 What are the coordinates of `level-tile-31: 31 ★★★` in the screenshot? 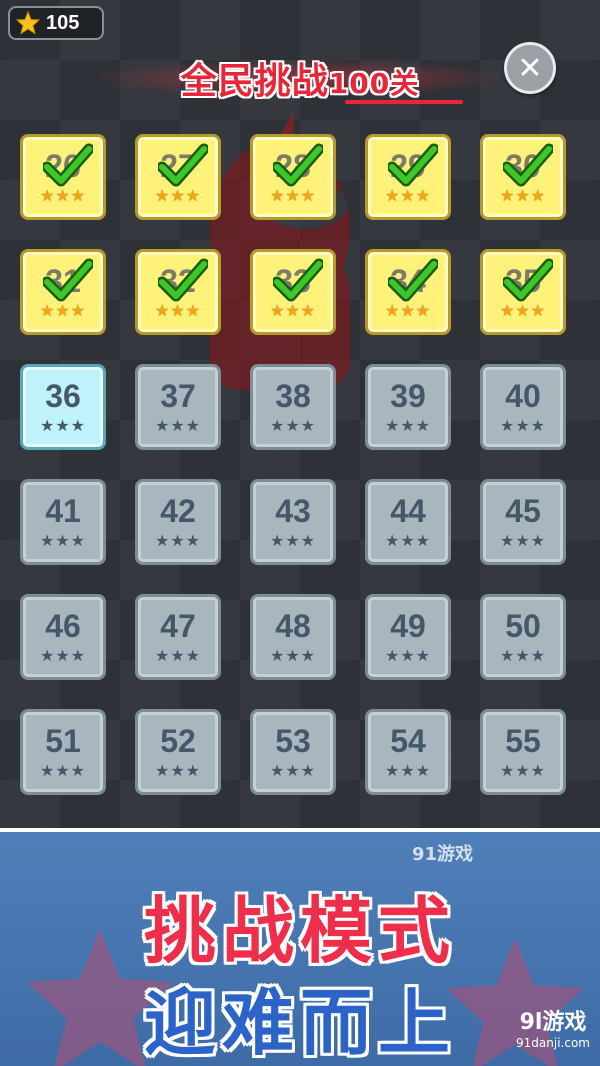 It's located at (63, 292).